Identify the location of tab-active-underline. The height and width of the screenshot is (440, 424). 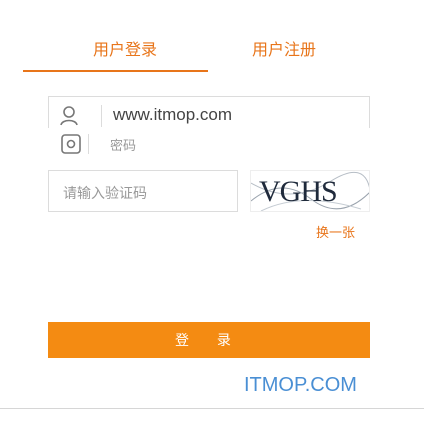
(115, 71).